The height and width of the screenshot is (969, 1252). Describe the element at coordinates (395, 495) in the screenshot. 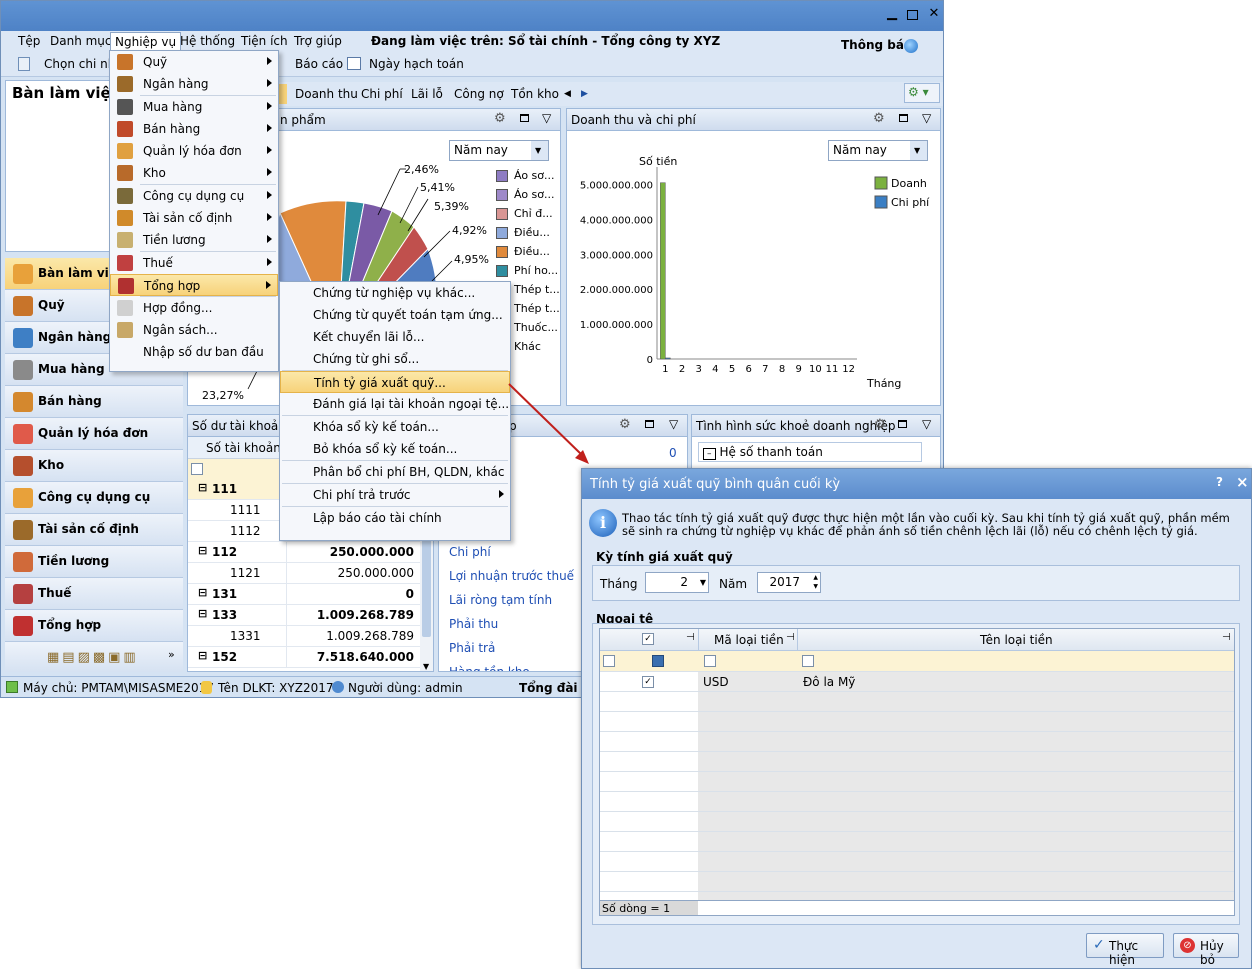

I see `submenu-item: Chi phí trả trước` at that location.